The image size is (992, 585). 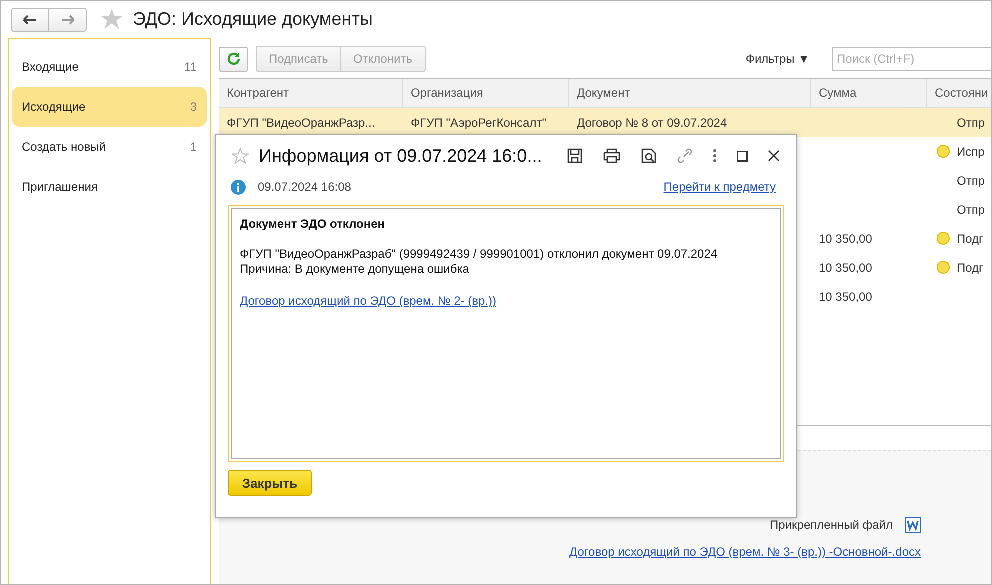 What do you see at coordinates (742, 156) in the screenshot?
I see `maximize-icon` at bounding box center [742, 156].